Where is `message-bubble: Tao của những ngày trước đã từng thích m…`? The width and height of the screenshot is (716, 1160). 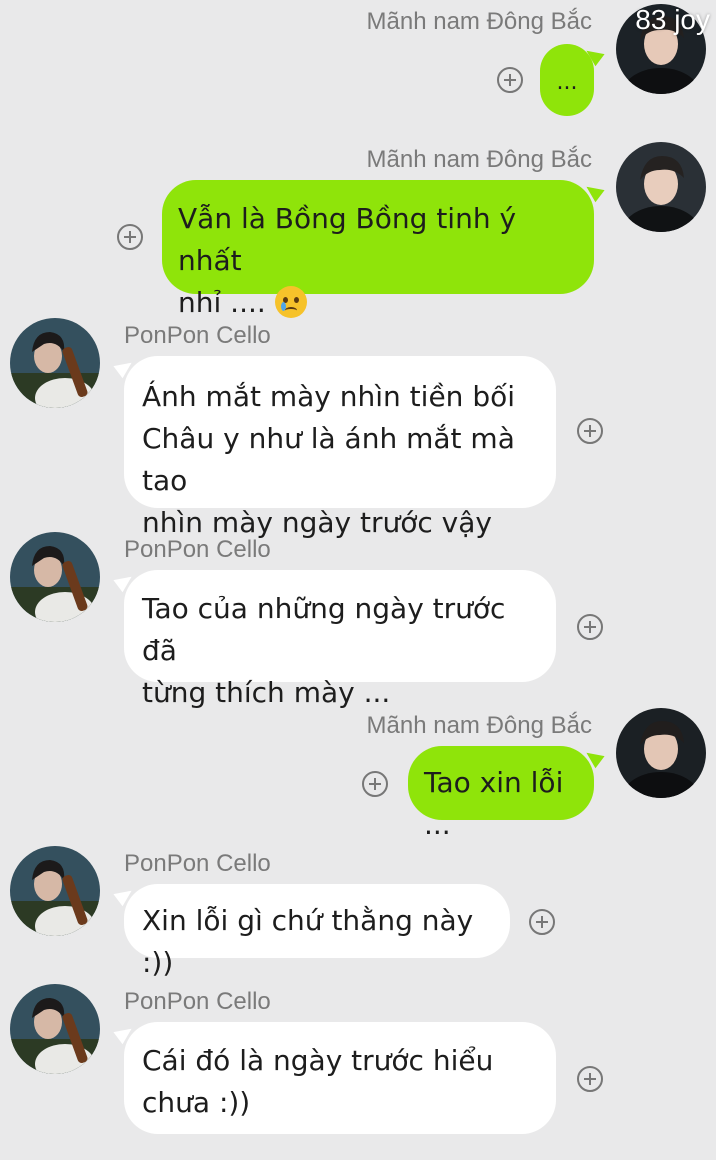
message-bubble: Tao của những ngày trước đã từng thích m… is located at coordinates (340, 639).